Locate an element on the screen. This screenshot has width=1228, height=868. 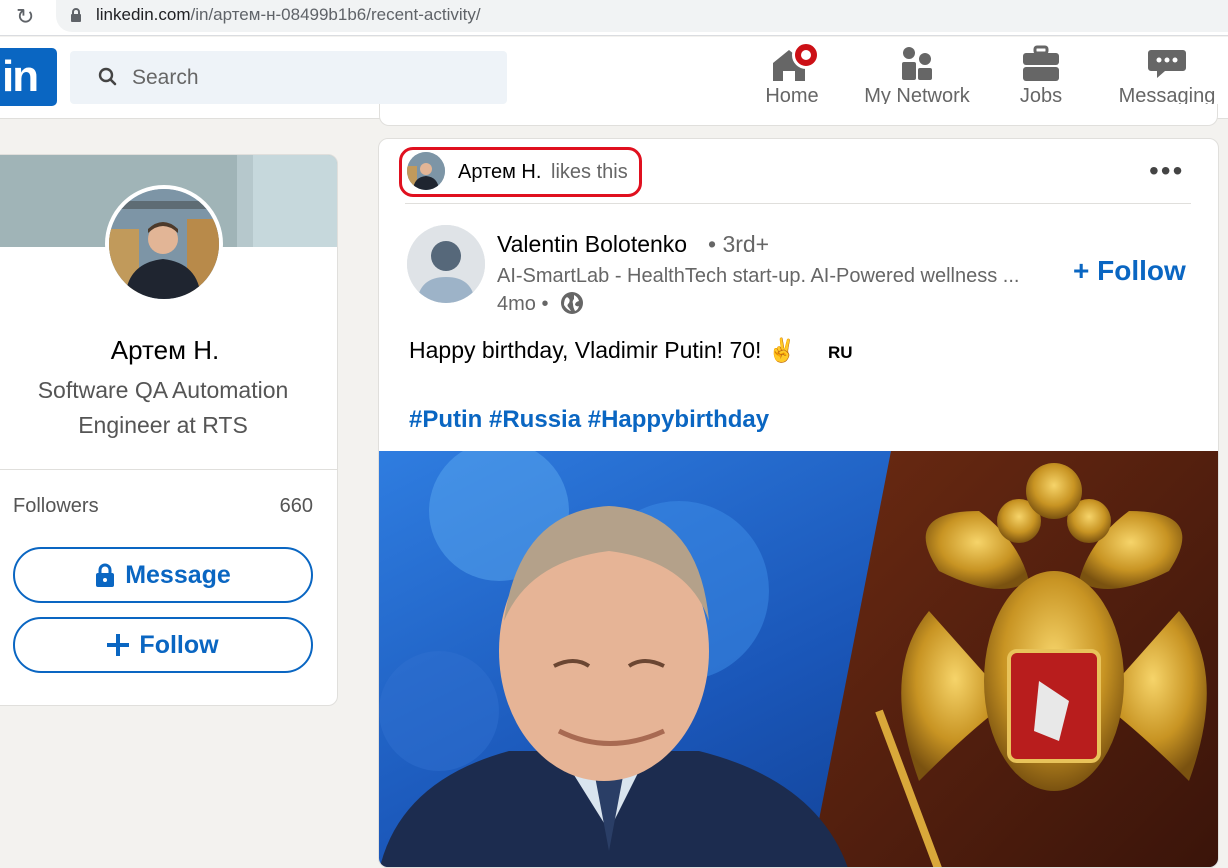
profile-name: Артем Н. is located at coordinates (168, 350).